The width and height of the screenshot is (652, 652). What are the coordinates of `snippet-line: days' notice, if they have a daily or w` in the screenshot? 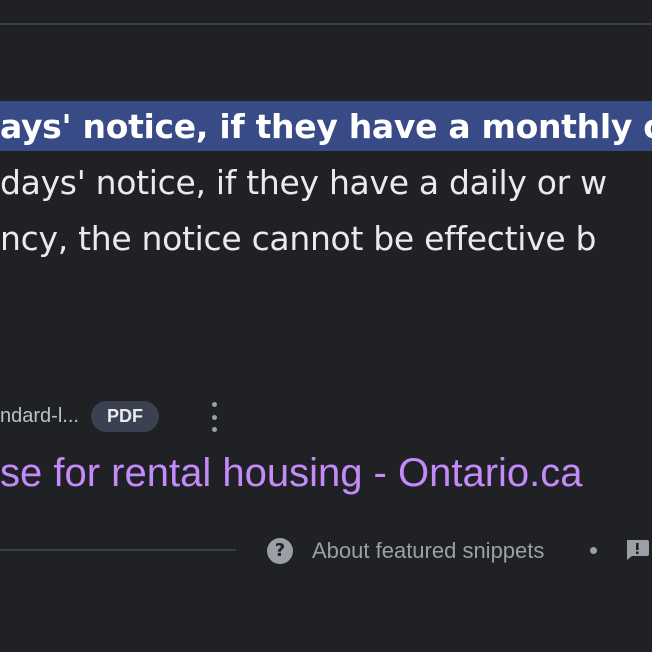 It's located at (303, 182).